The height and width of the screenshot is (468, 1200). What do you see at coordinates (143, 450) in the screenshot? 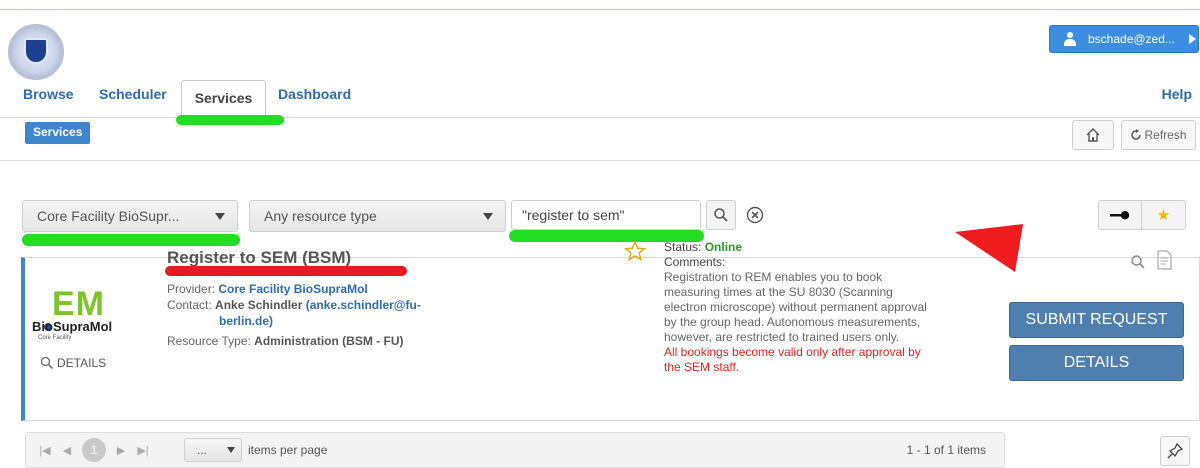
I see `last-page-button: ▶|` at bounding box center [143, 450].